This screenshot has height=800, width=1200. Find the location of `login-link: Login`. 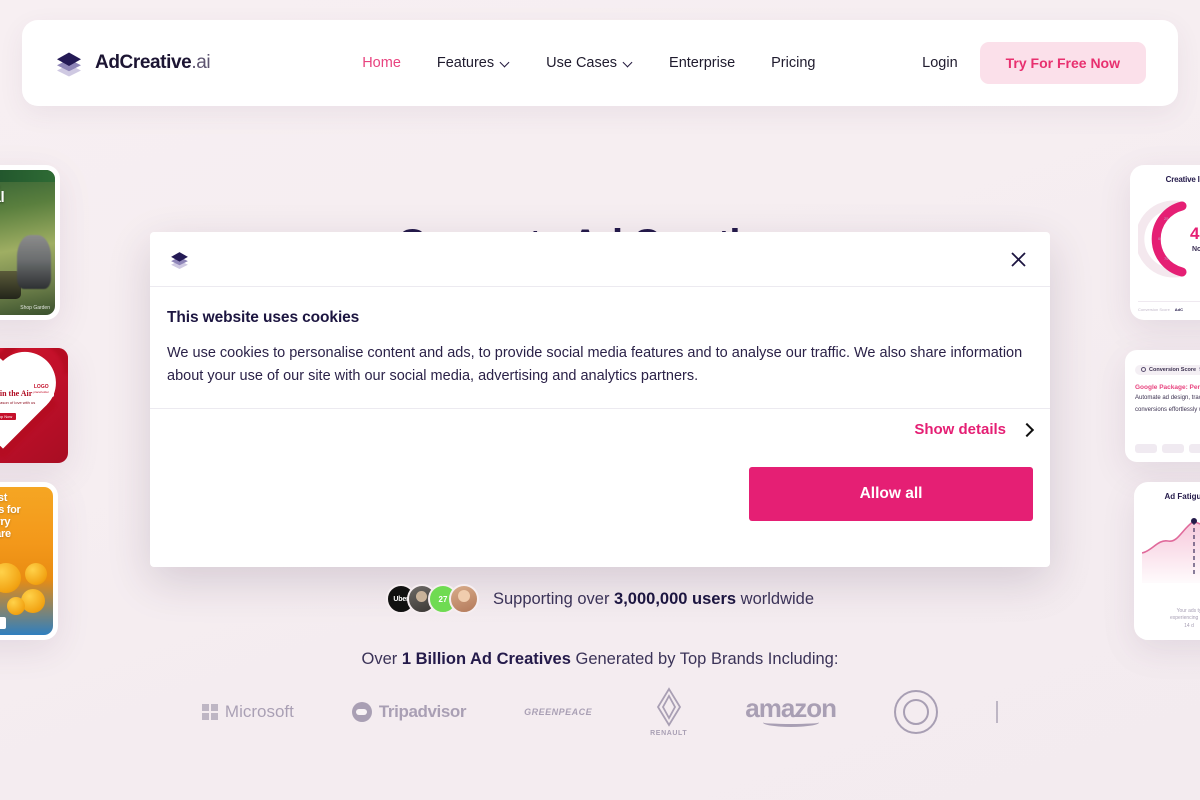

login-link: Login is located at coordinates (939, 63).